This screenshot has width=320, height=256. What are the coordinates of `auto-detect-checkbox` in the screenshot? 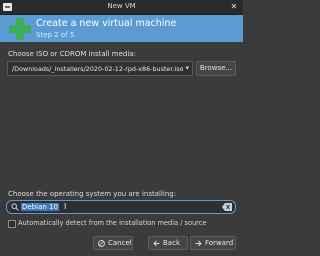 It's located at (12, 224).